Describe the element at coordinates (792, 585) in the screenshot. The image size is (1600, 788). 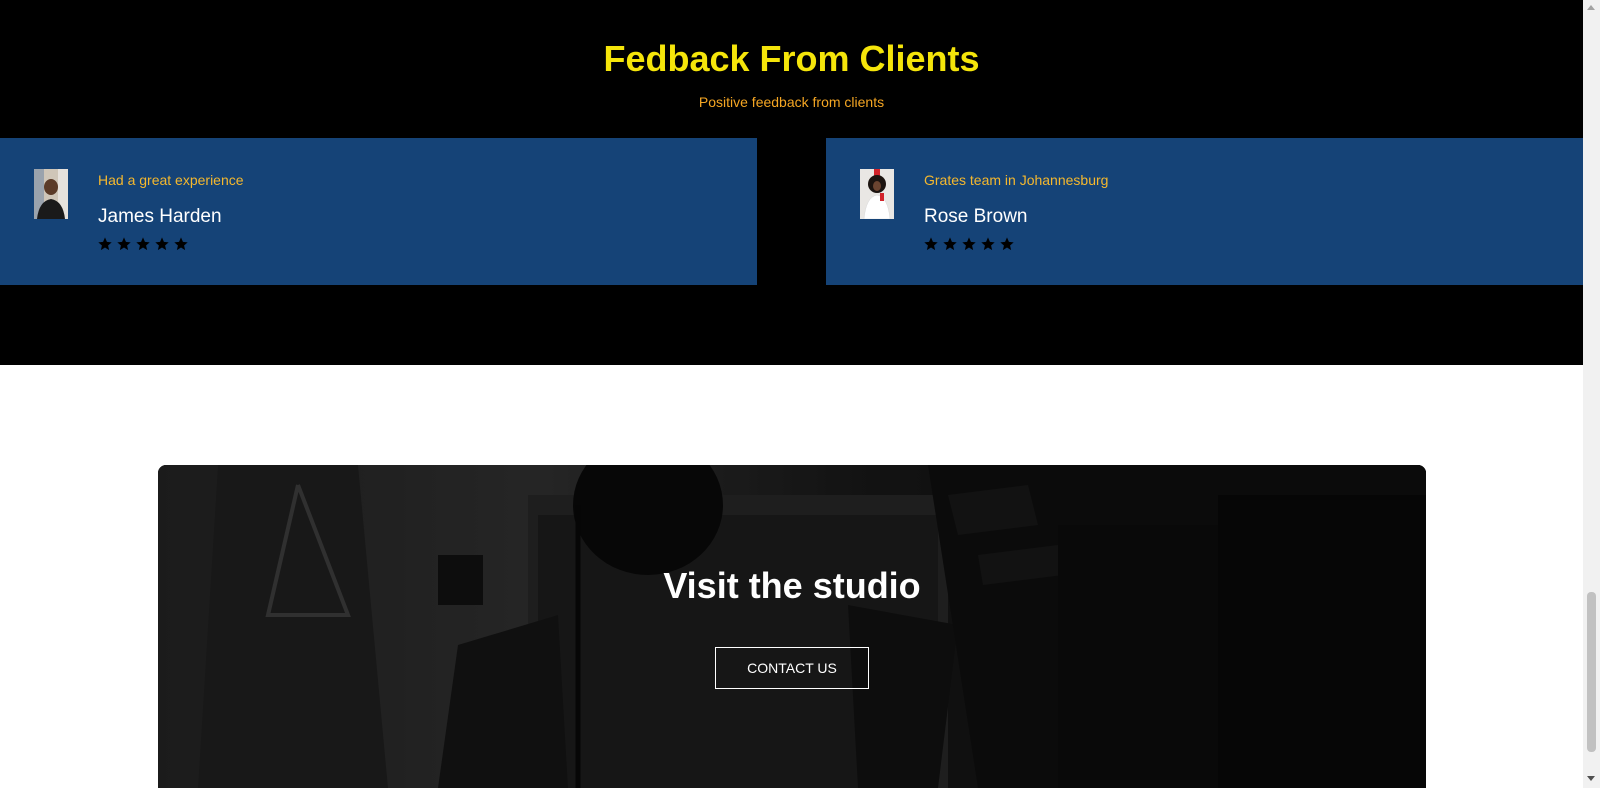
I see `studio-title: Visit the studio` at that location.